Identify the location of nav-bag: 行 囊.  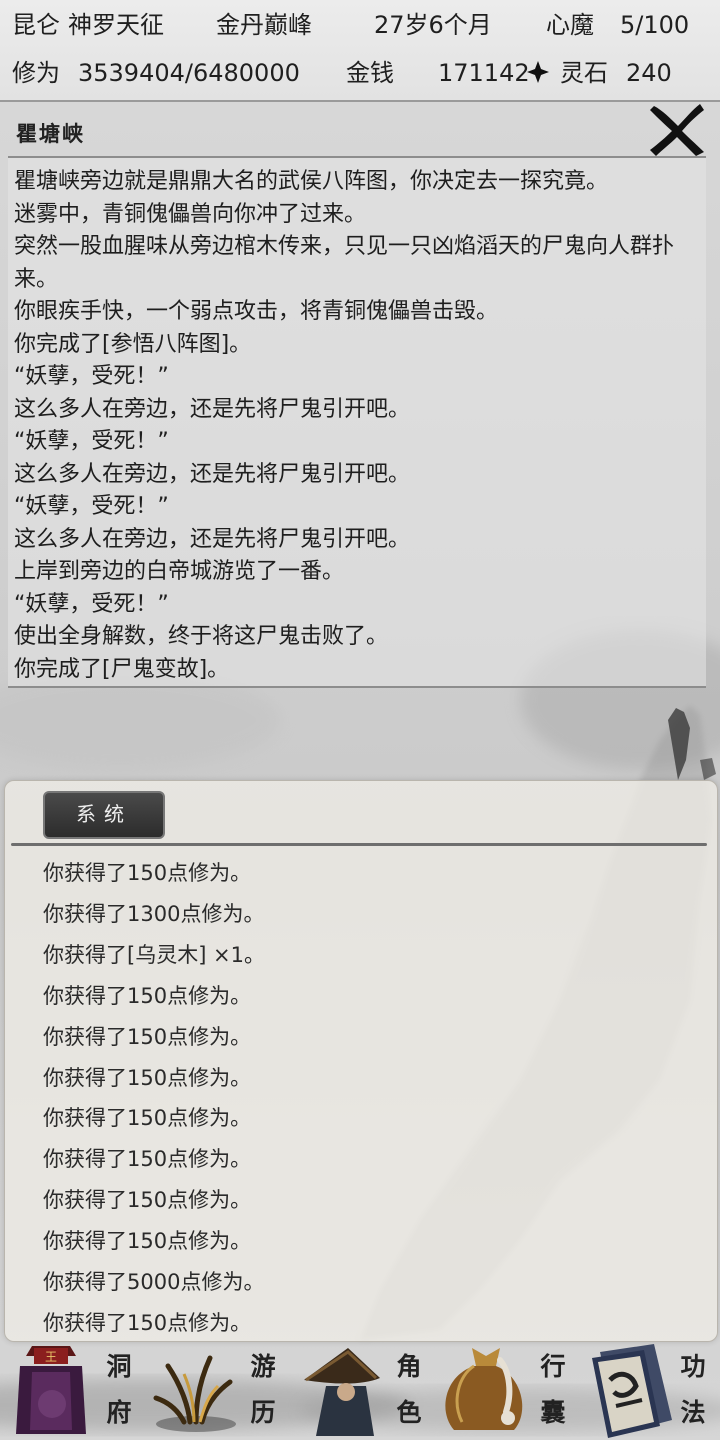
(504, 1390).